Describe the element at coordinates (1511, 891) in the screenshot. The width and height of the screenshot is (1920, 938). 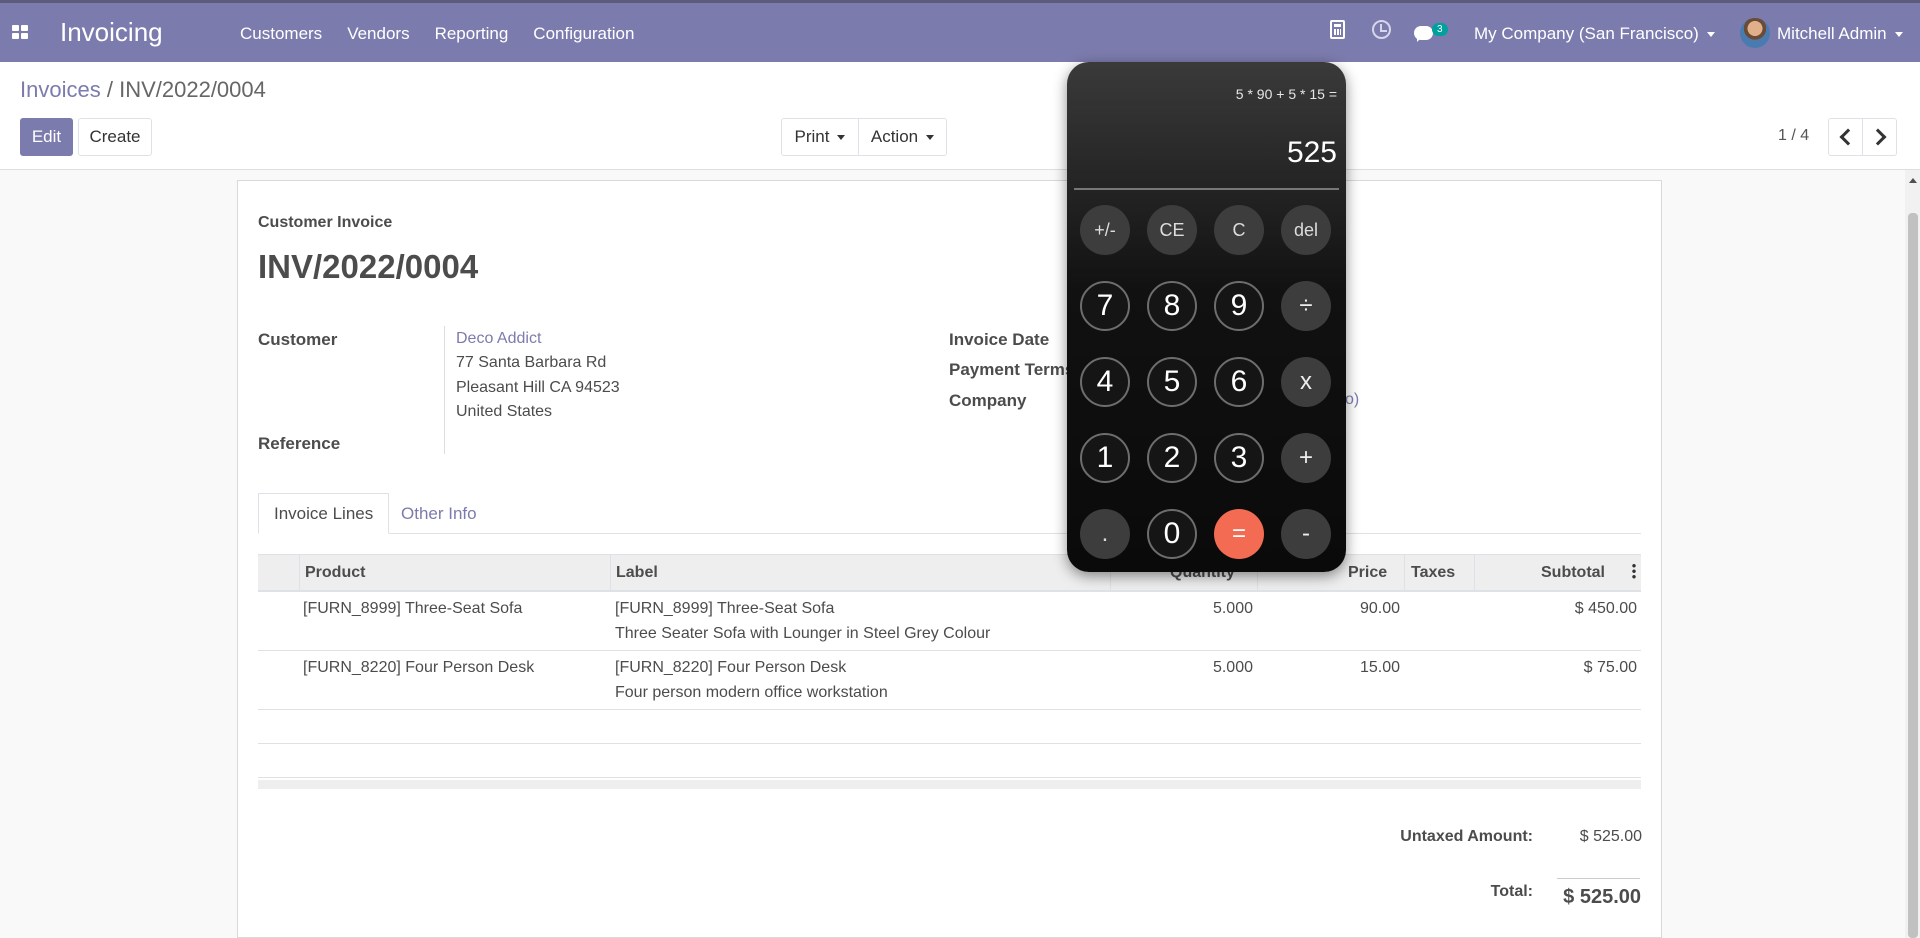
I see `total-label: Total:` at that location.